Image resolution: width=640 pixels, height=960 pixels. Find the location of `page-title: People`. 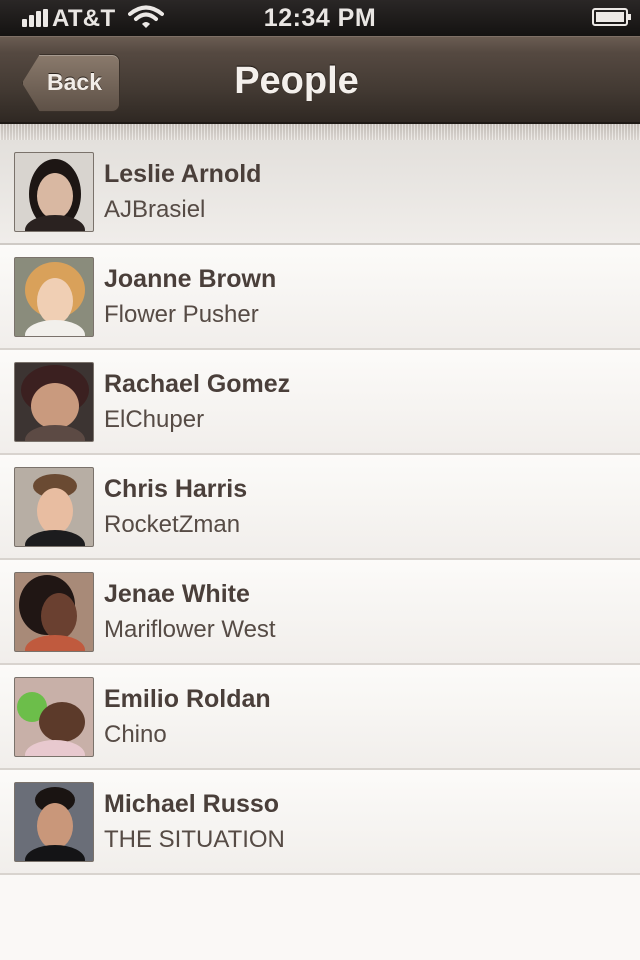

page-title: People is located at coordinates (296, 81).